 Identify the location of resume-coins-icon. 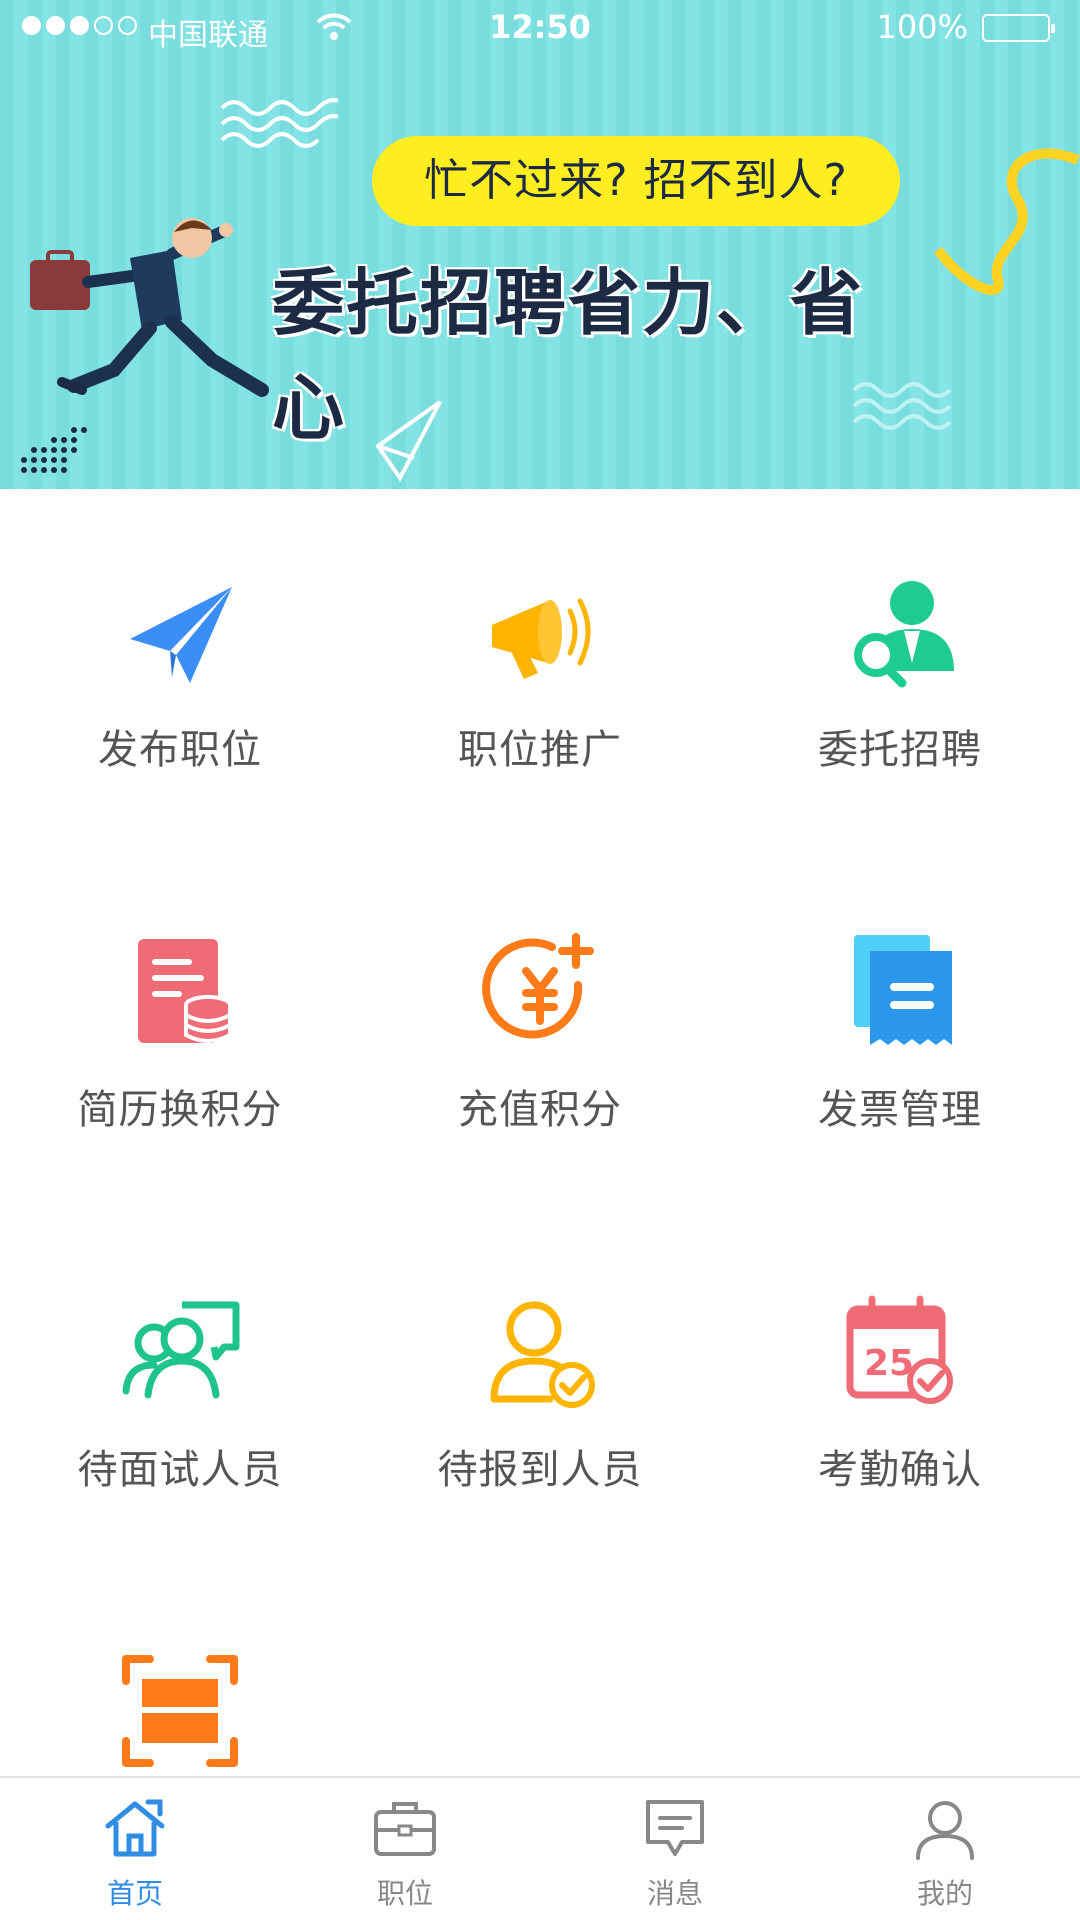
(185, 991).